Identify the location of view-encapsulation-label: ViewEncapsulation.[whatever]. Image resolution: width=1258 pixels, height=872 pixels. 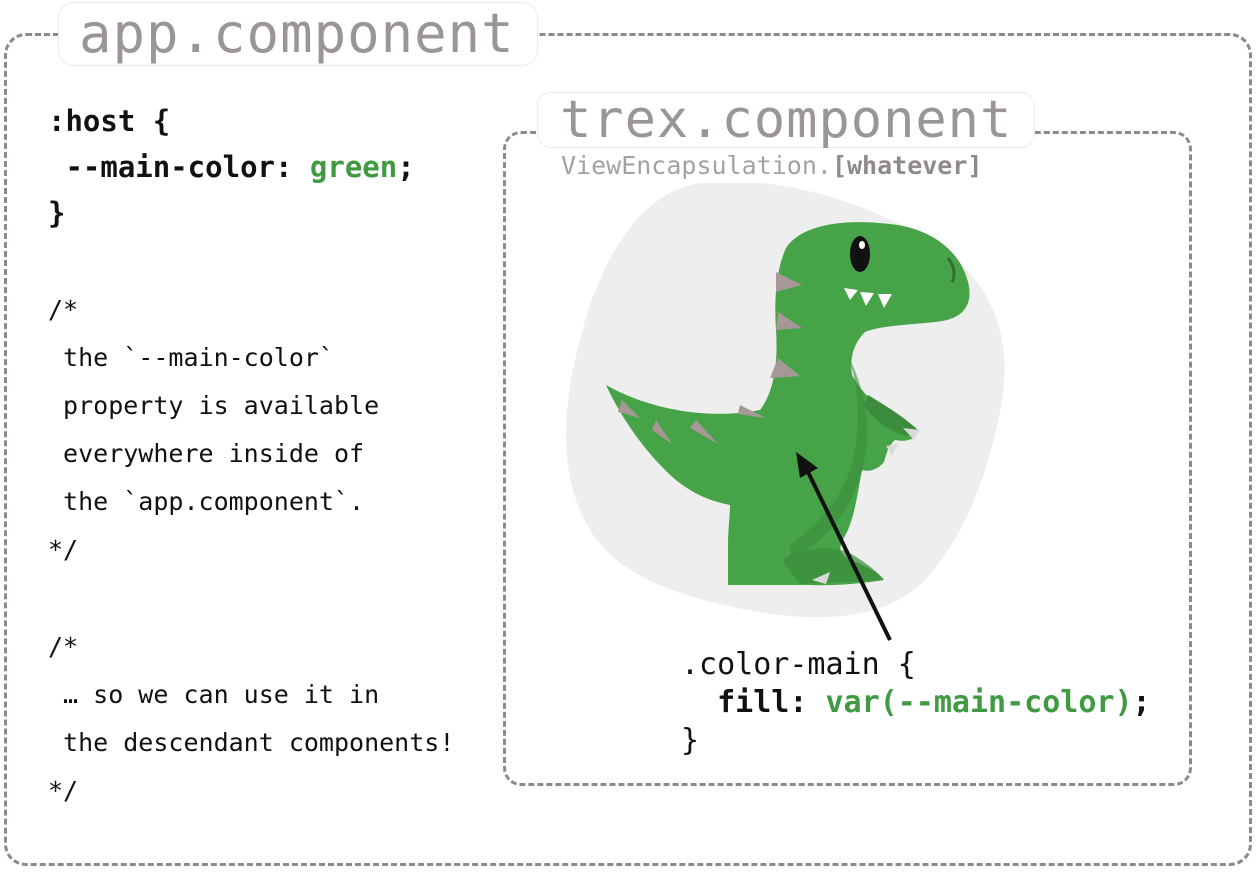
(774, 166).